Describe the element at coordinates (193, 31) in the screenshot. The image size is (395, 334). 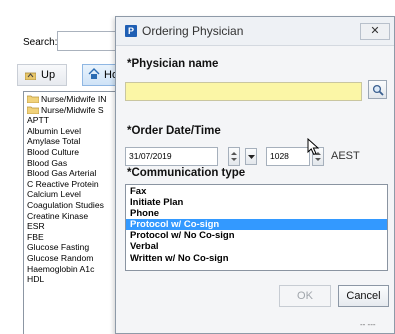
I see `dialog-title: Ordering Physician` at that location.